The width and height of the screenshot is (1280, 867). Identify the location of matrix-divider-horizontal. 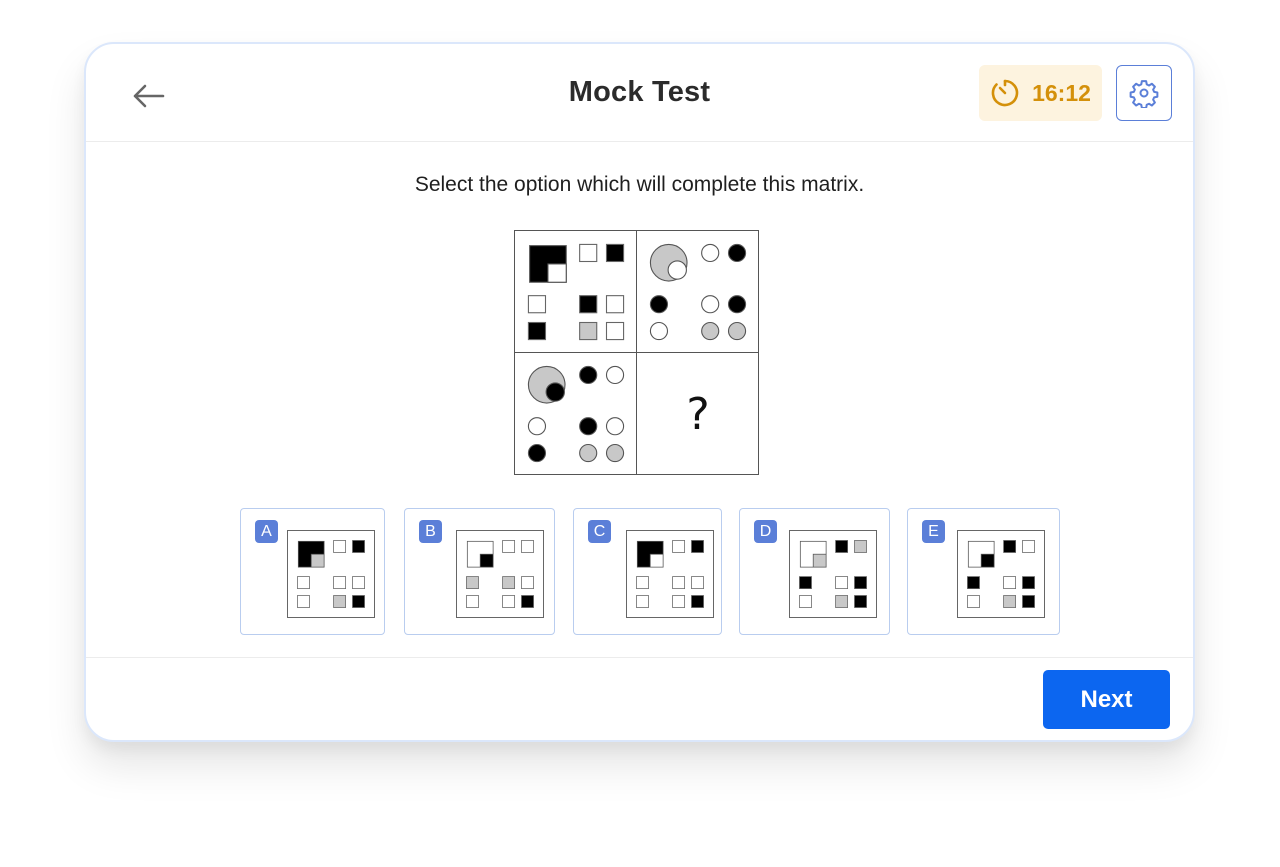
(636, 352).